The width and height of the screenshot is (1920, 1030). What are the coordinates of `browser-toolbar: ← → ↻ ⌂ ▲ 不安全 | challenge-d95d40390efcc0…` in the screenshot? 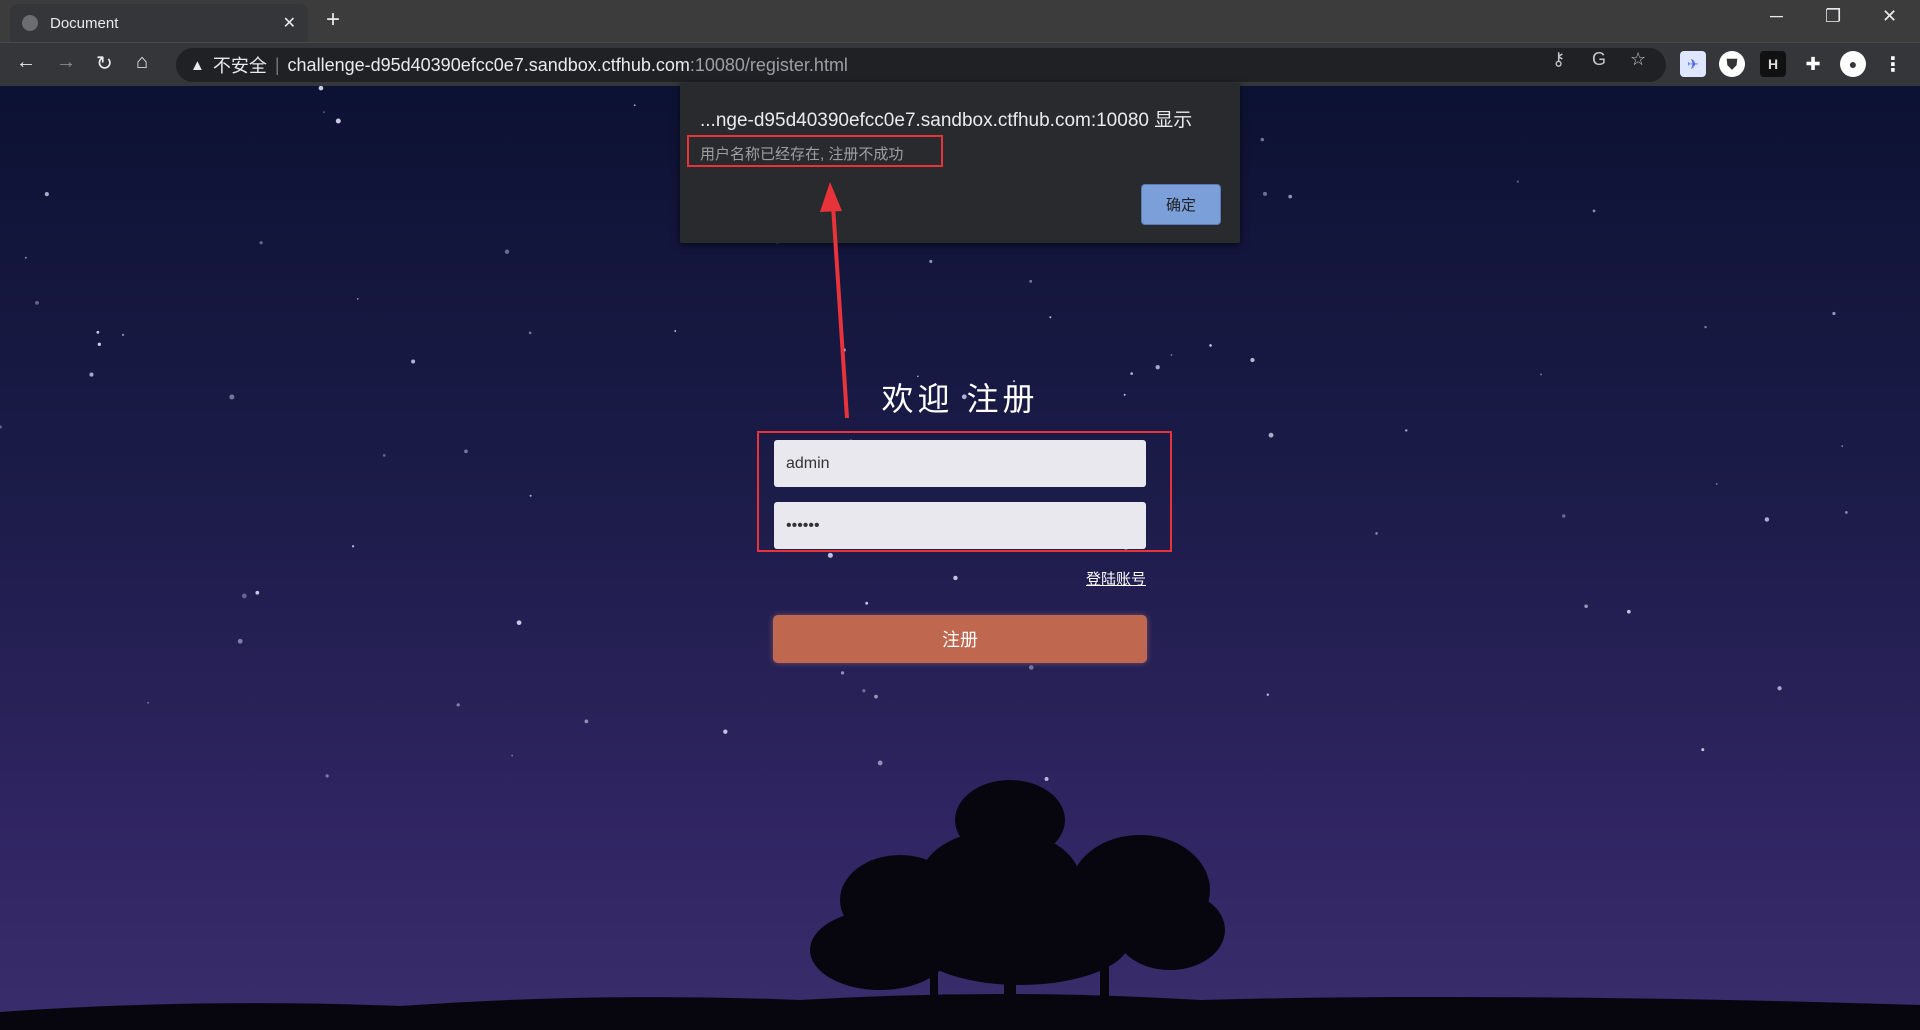 It's located at (960, 64).